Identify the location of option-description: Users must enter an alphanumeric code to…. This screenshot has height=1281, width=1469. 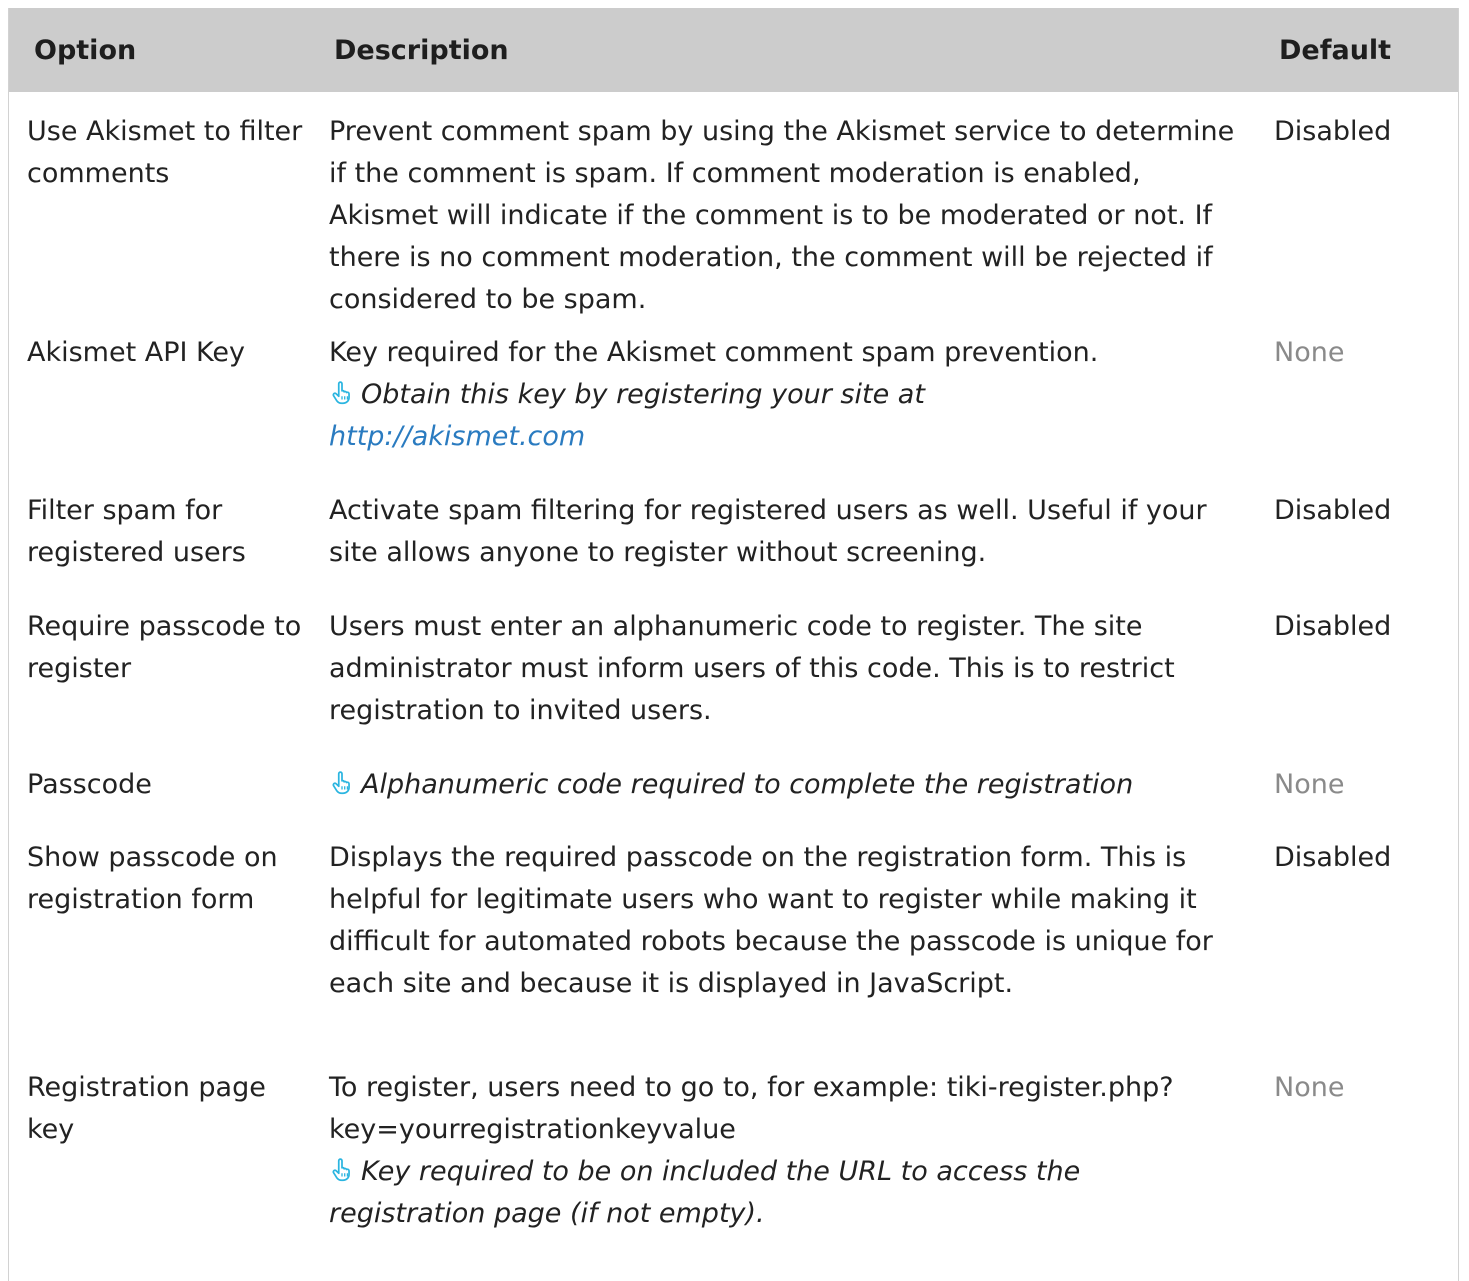
(752, 668).